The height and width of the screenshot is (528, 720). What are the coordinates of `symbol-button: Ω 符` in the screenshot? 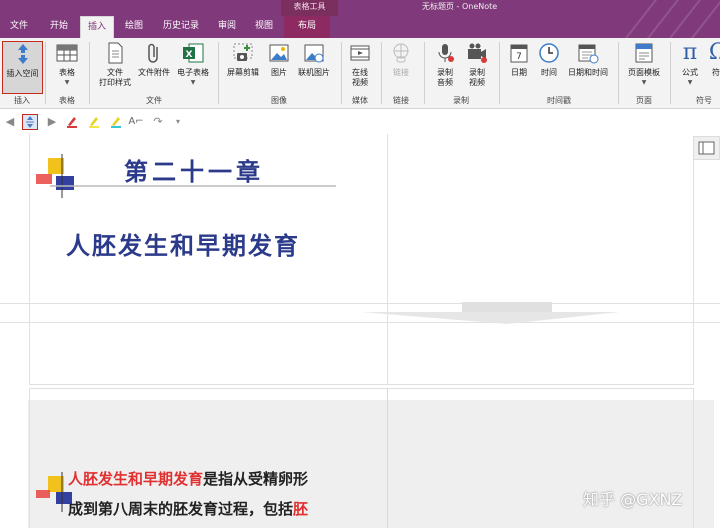 It's located at (713, 59).